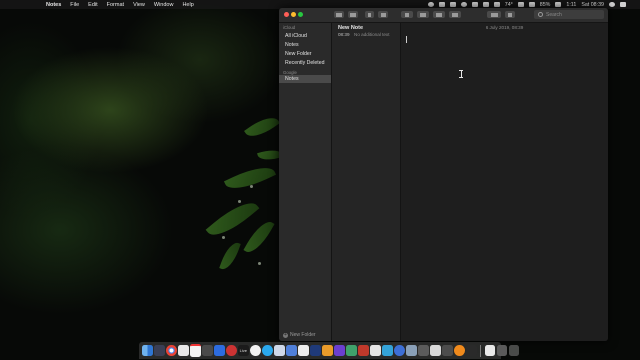  Describe the element at coordinates (430, 4) in the screenshot. I see `screen-record-icon` at that location.